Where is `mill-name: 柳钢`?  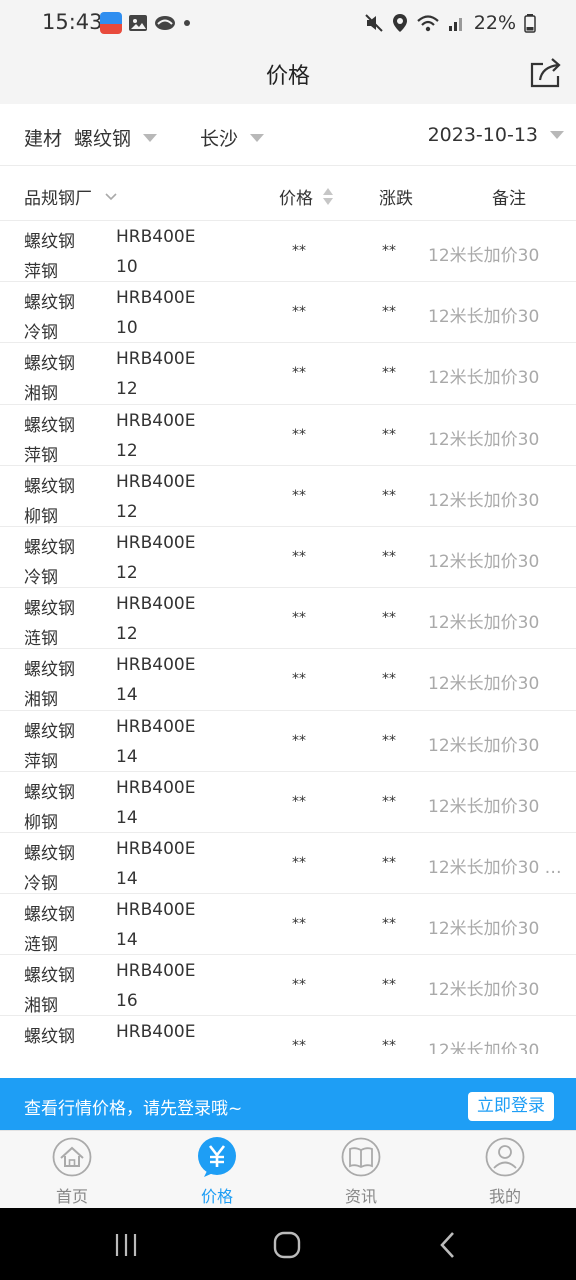 mill-name: 柳钢 is located at coordinates (41, 516).